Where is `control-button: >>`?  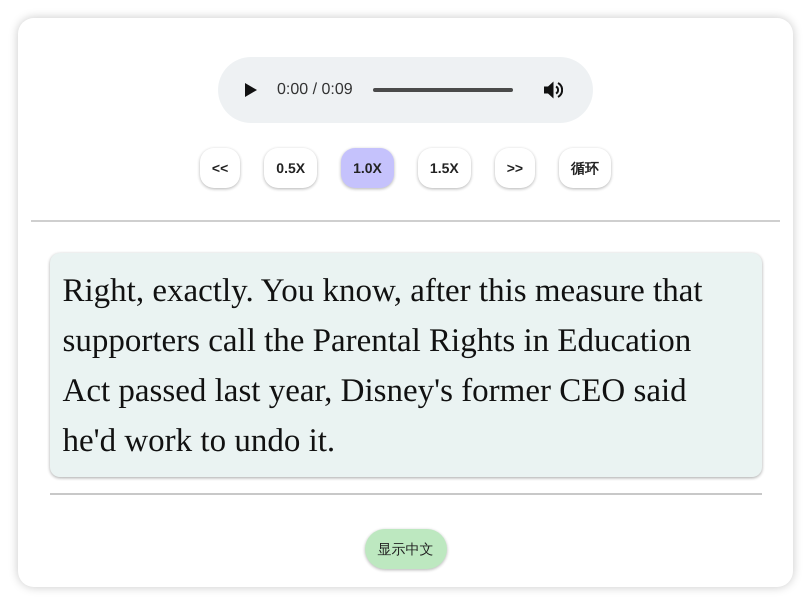 control-button: >> is located at coordinates (515, 168).